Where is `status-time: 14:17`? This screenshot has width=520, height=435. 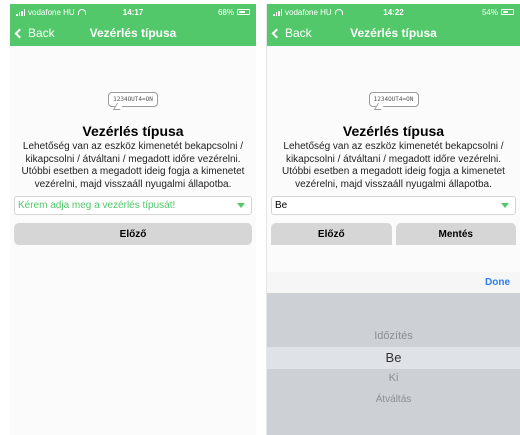 status-time: 14:17 is located at coordinates (133, 12).